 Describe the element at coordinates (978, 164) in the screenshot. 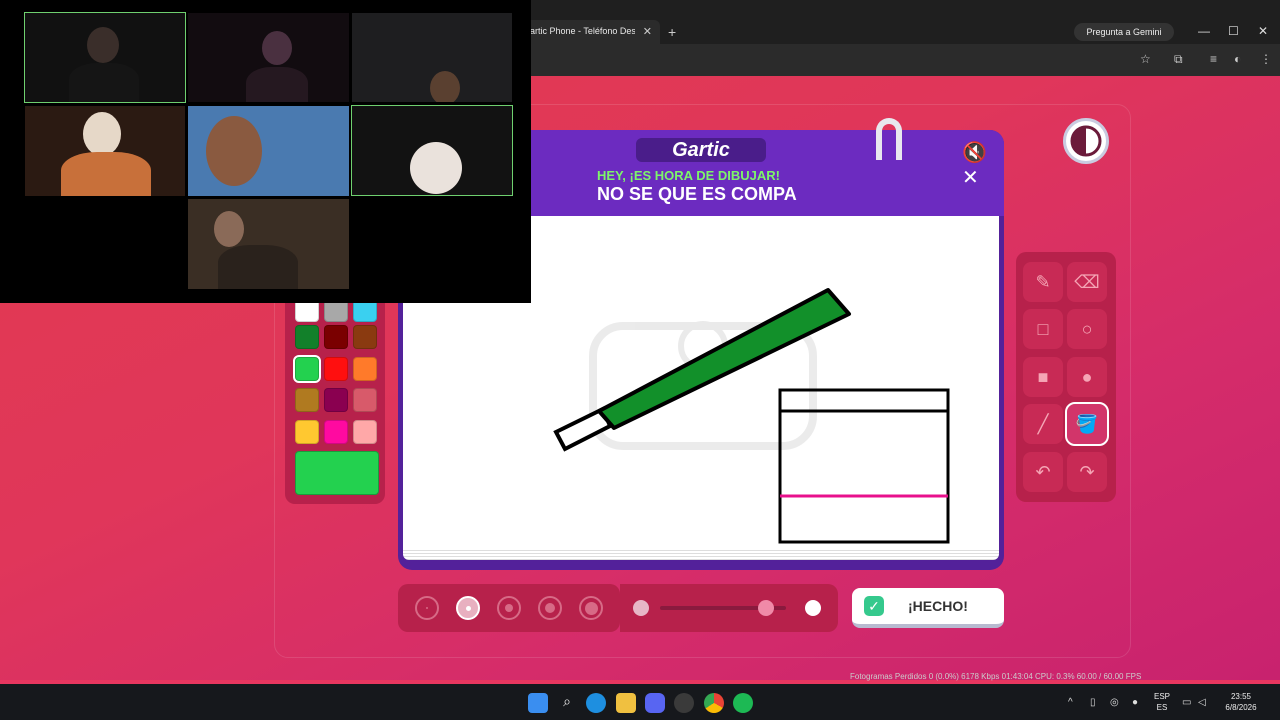

I see `mute-icon: 🔇✕` at that location.